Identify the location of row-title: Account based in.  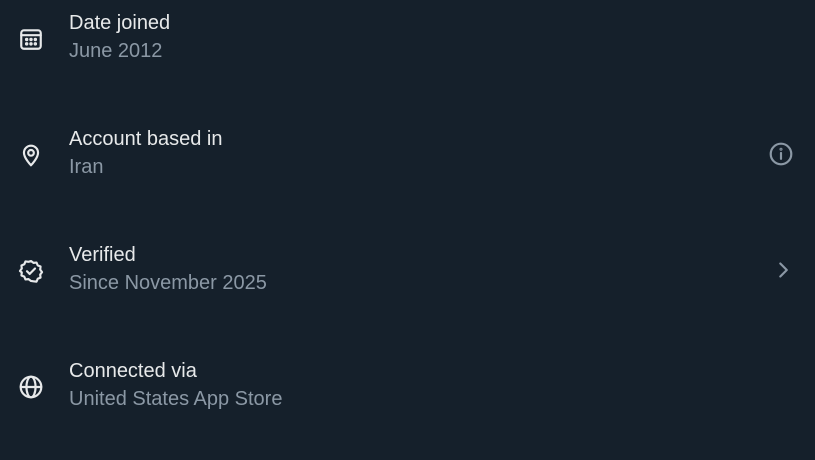
(146, 139).